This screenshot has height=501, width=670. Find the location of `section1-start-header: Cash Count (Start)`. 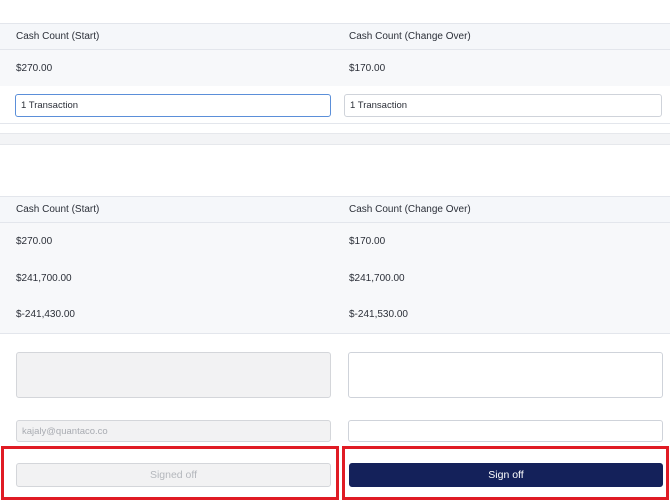

section1-start-header: Cash Count (Start) is located at coordinates (58, 36).